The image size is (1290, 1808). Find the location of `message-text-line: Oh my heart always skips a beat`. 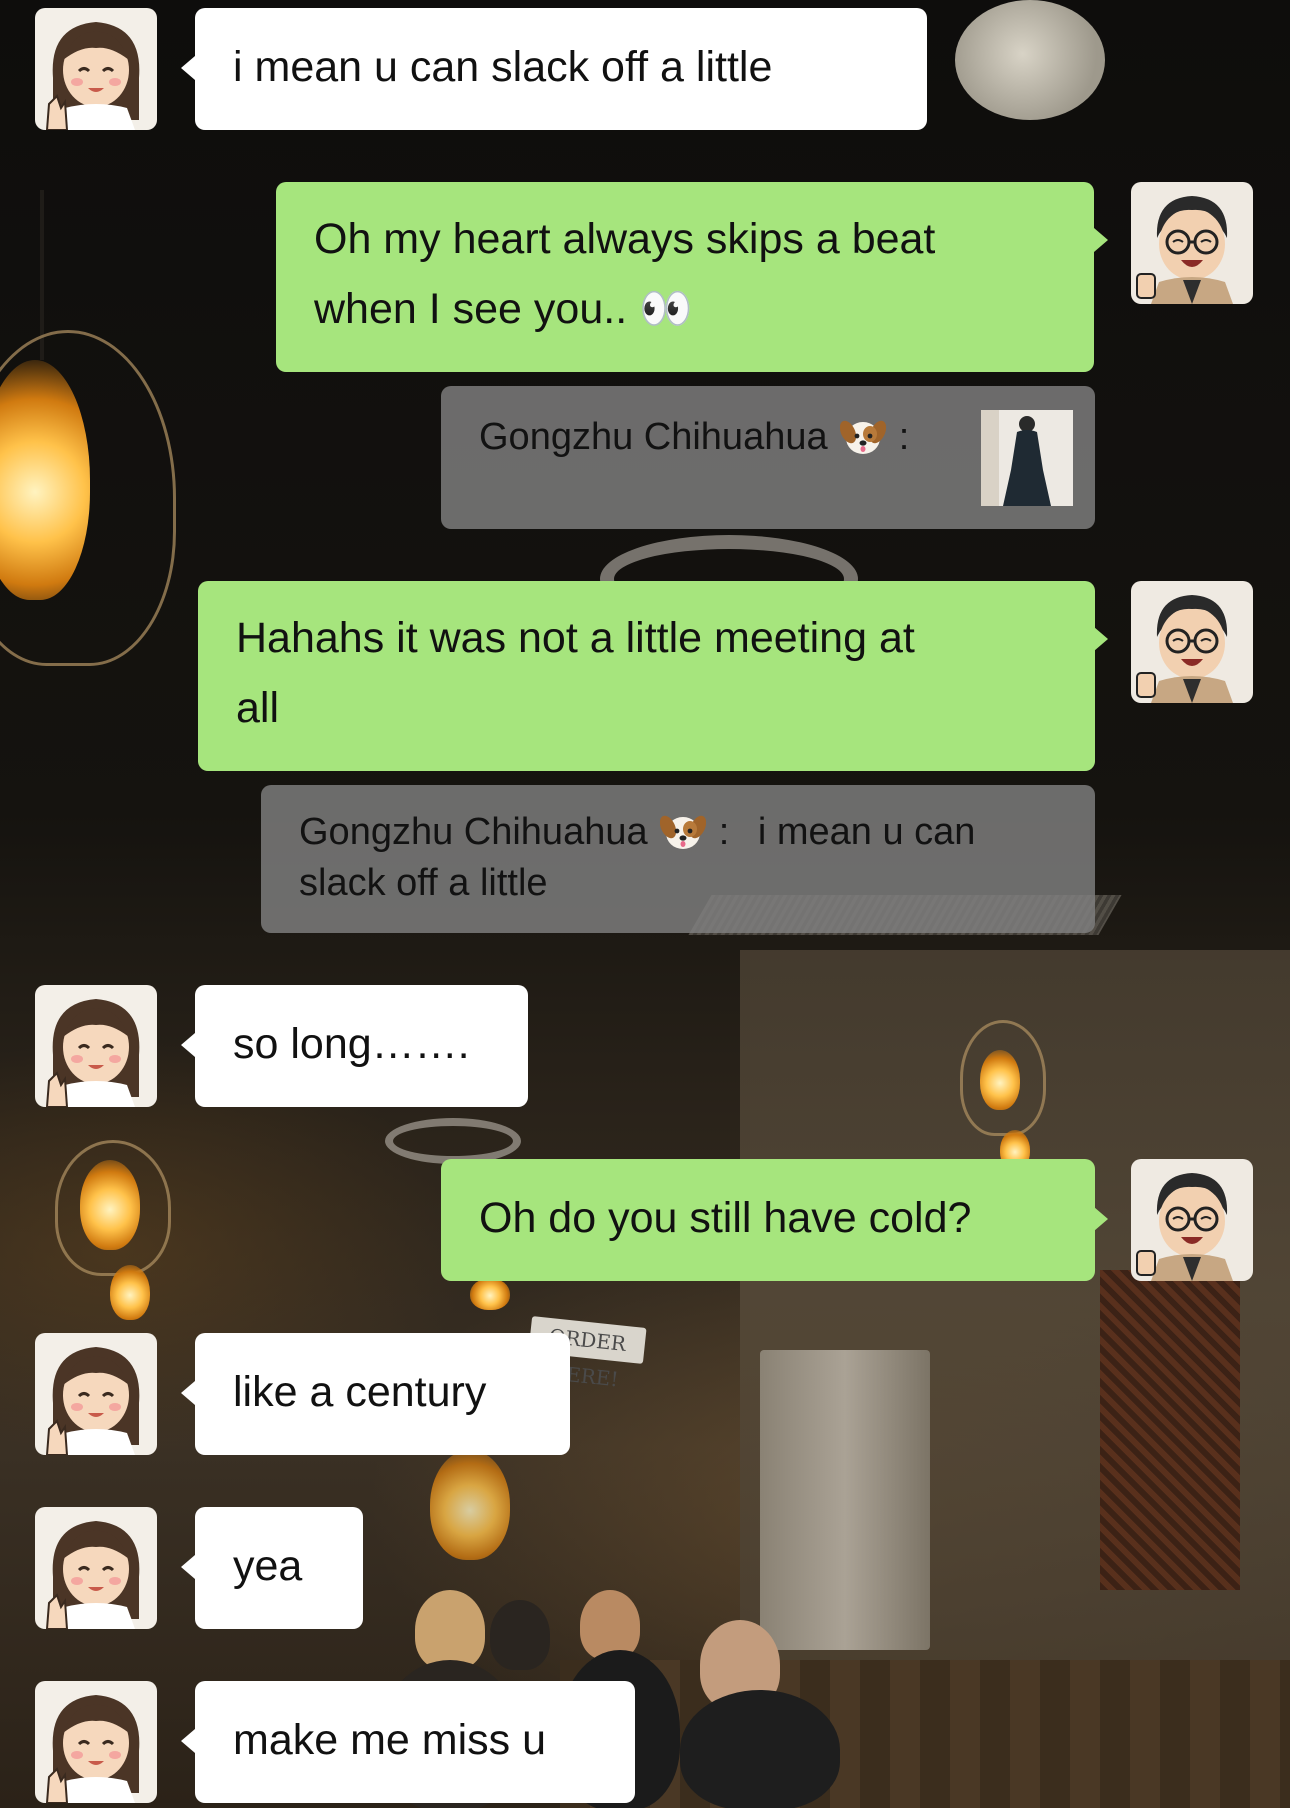

message-text-line: Oh my heart always skips a beat is located at coordinates (625, 239).